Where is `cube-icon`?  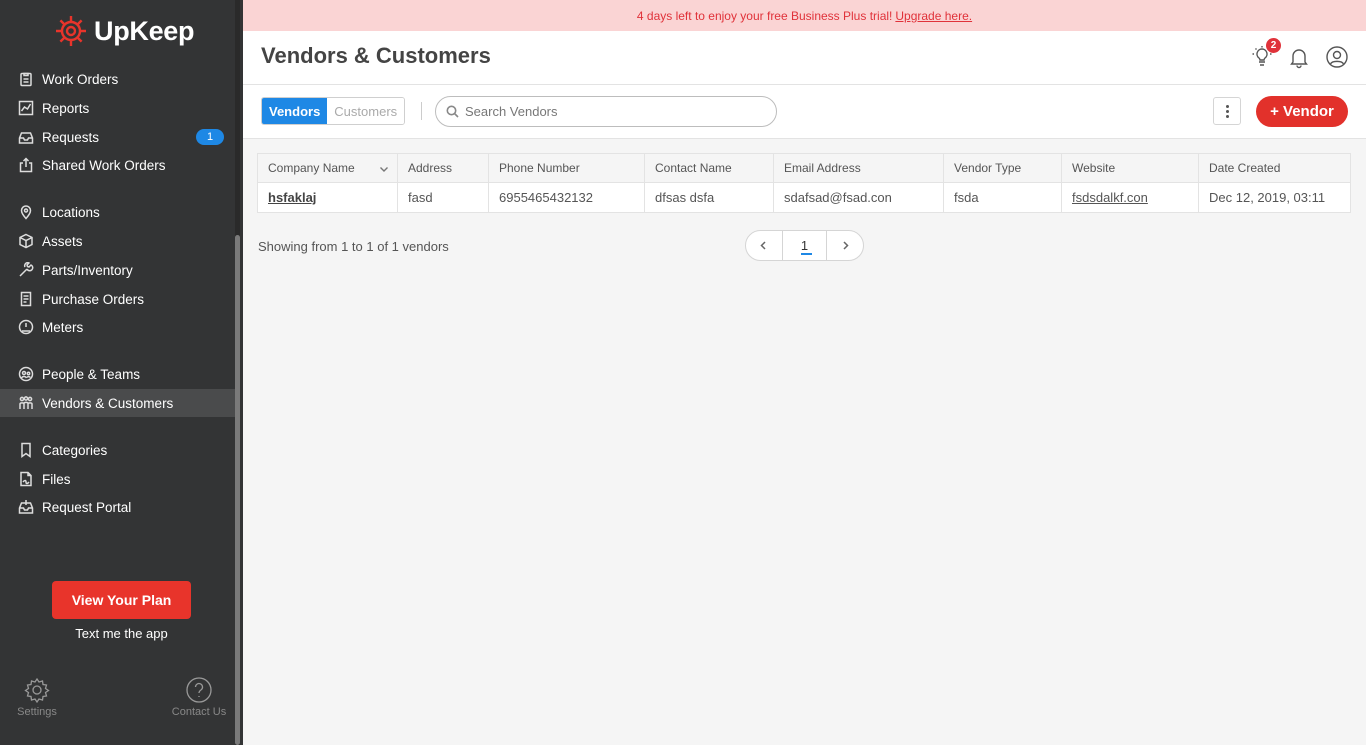
cube-icon is located at coordinates (26, 241).